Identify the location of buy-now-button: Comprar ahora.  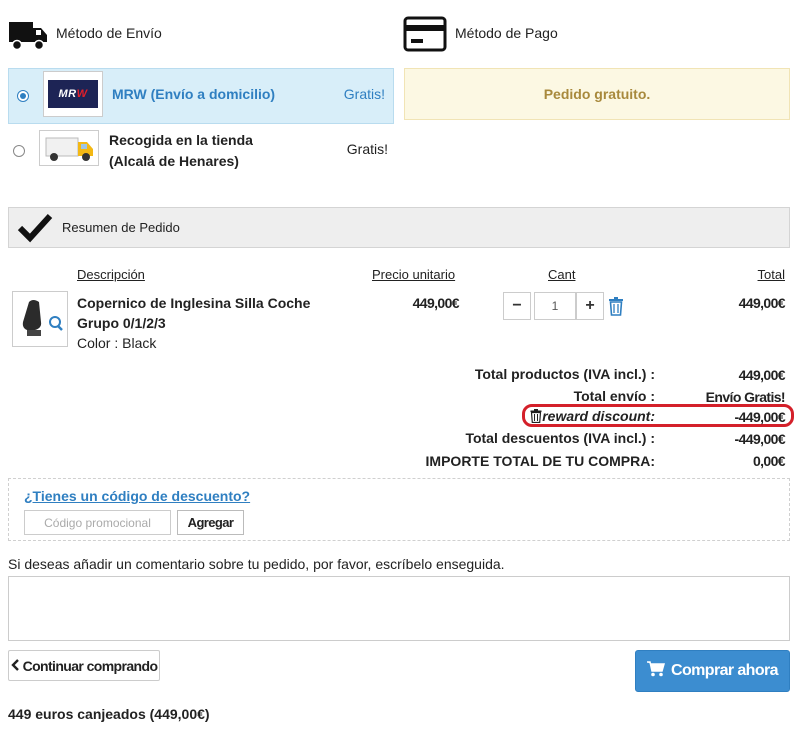
(712, 671).